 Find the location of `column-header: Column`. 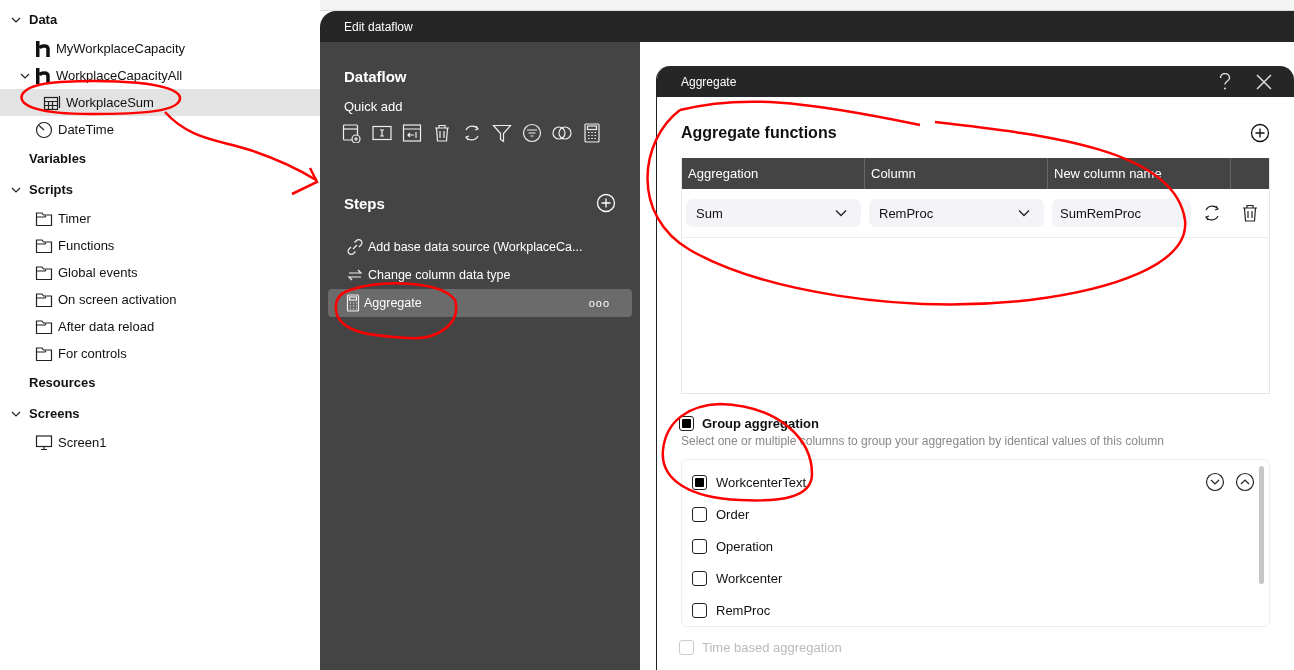

column-header: Column is located at coordinates (956, 173).